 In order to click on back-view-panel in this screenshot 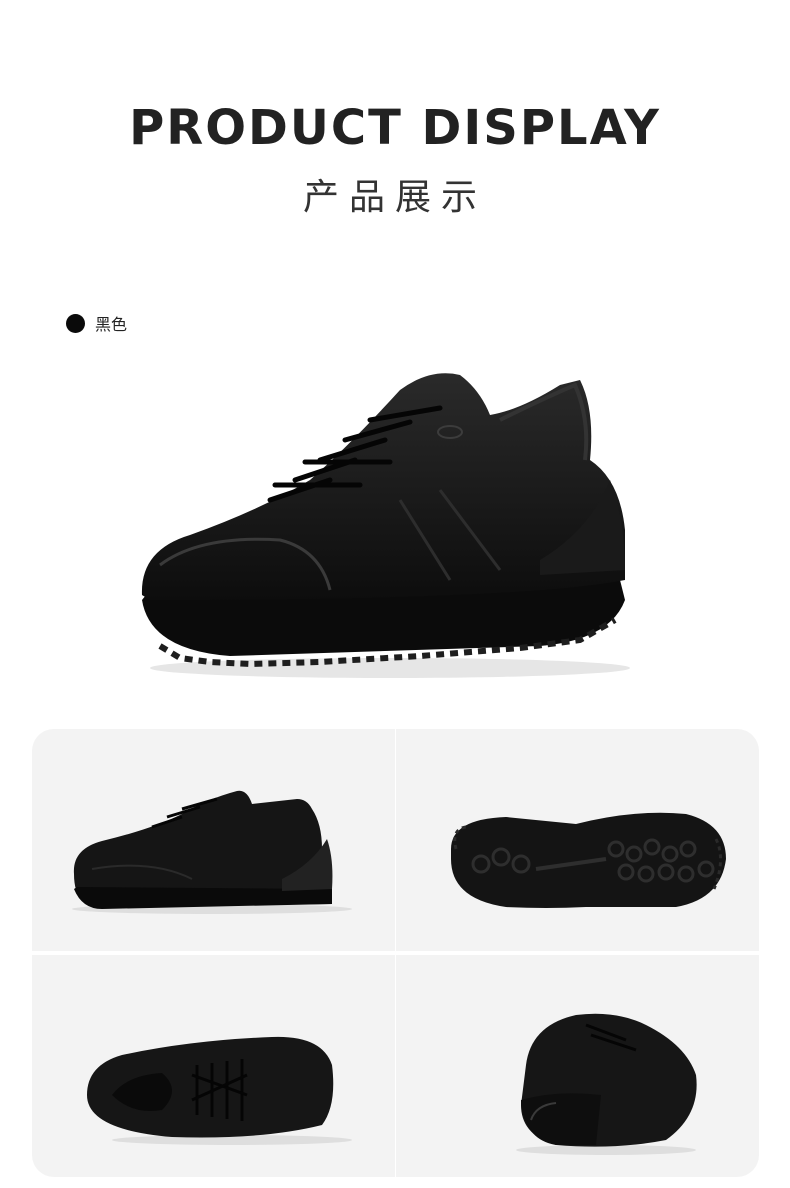, I will do `click(577, 1066)`.